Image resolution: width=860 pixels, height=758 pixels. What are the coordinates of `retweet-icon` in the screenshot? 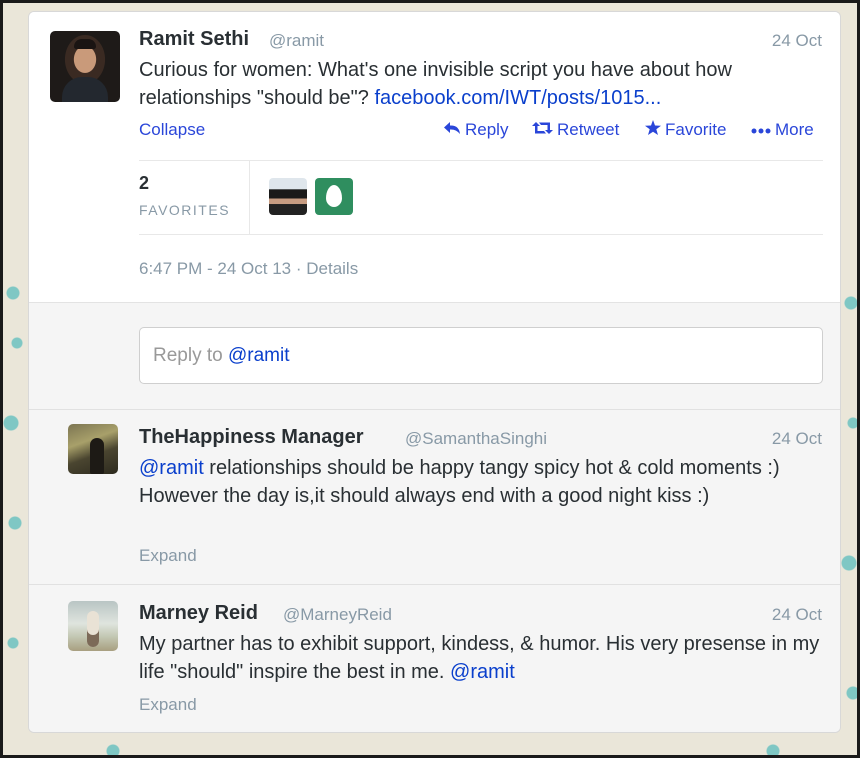 It's located at (542, 130).